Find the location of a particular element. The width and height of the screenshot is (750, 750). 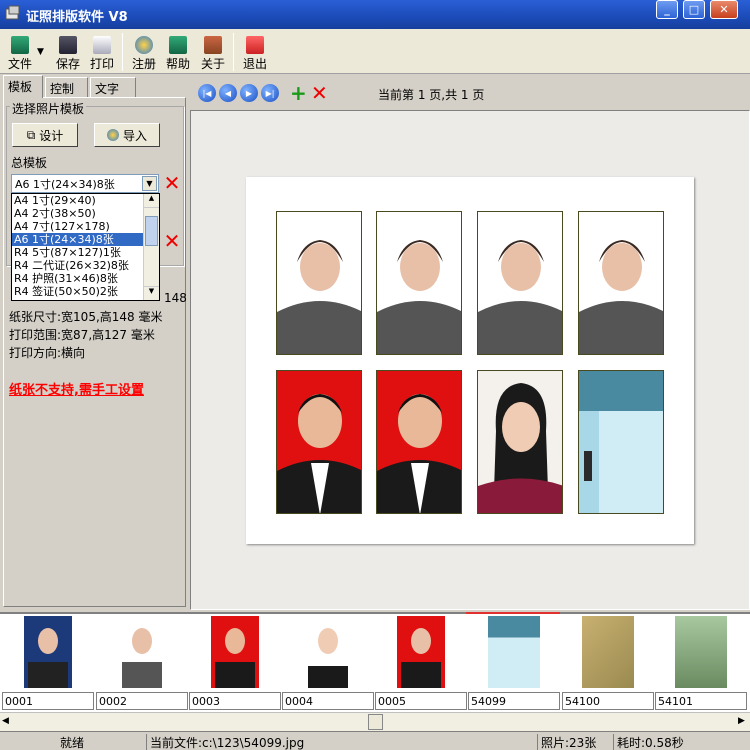

thumbnail-label: 0002 is located at coordinates (142, 701).